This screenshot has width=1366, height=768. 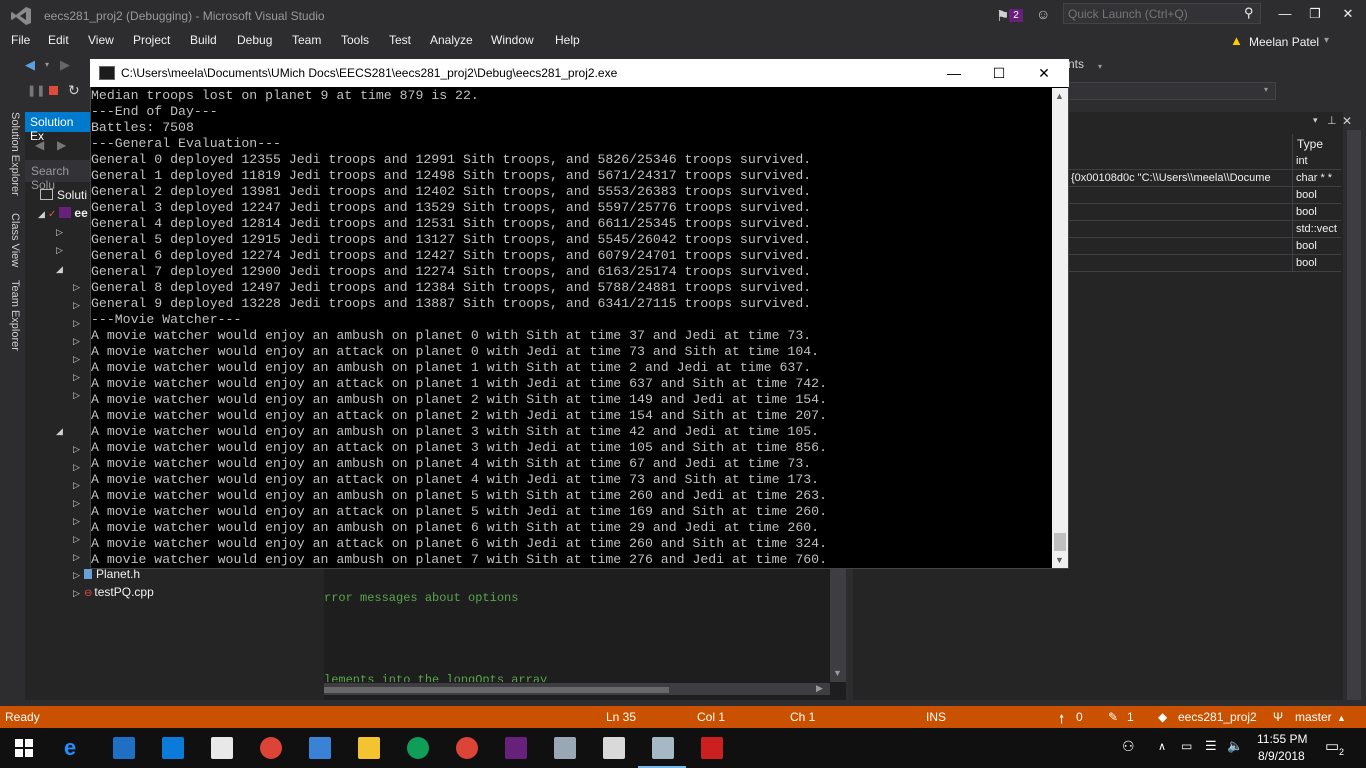 What do you see at coordinates (838, 623) in the screenshot?
I see `editor-vertical-scrollbar` at bounding box center [838, 623].